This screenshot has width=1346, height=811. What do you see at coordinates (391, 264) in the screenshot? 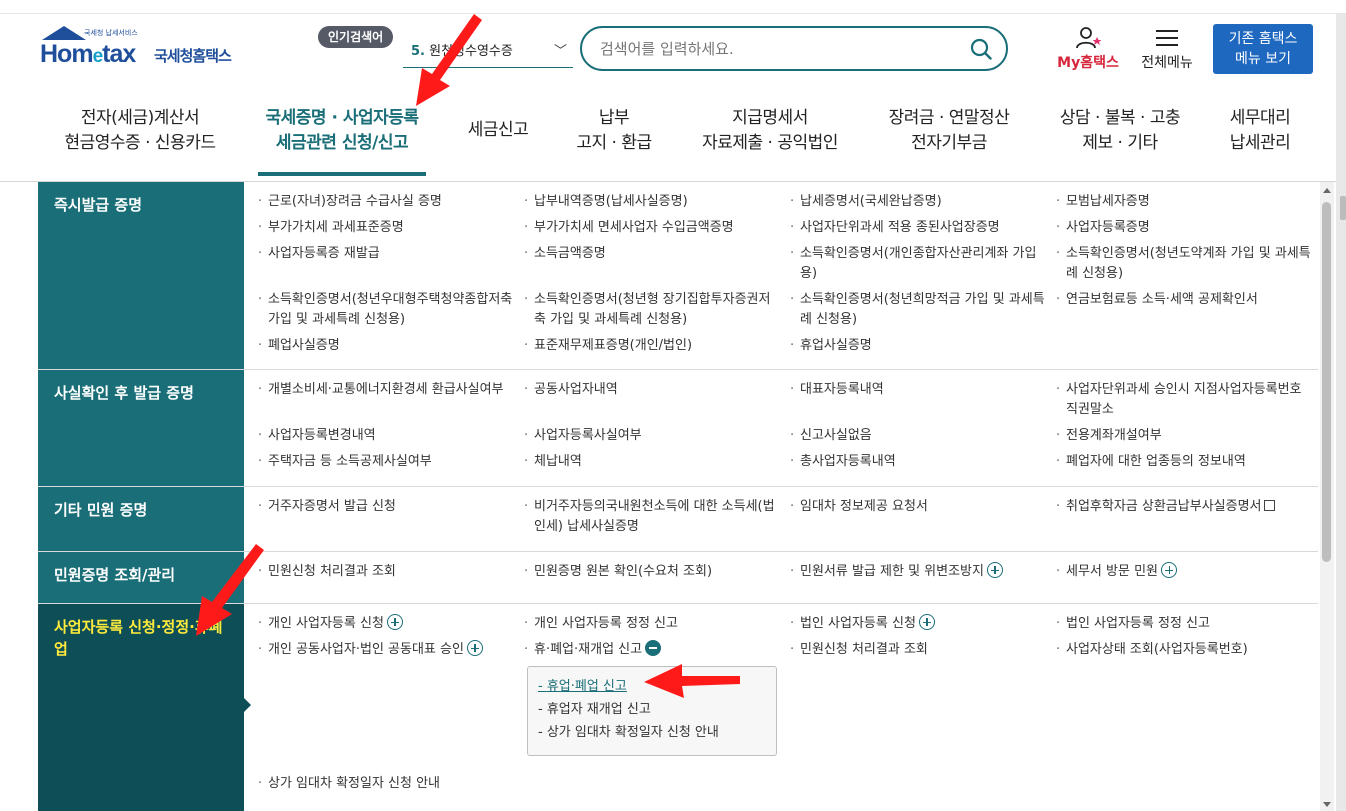
I see `menu-link: 사업자등록증 재발급` at bounding box center [391, 264].